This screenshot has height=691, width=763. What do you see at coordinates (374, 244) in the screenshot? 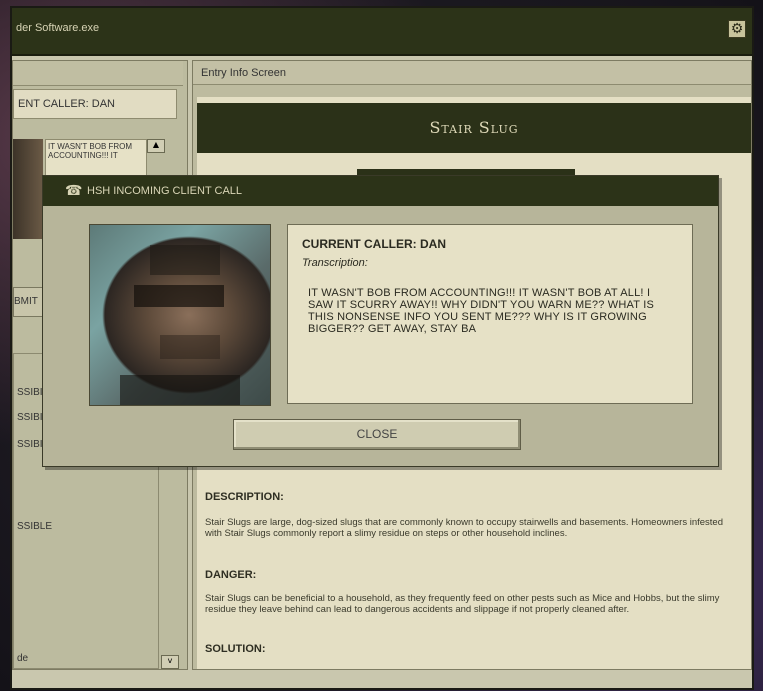
I see `caller-name: CURRENT CALLER: DAN` at bounding box center [374, 244].